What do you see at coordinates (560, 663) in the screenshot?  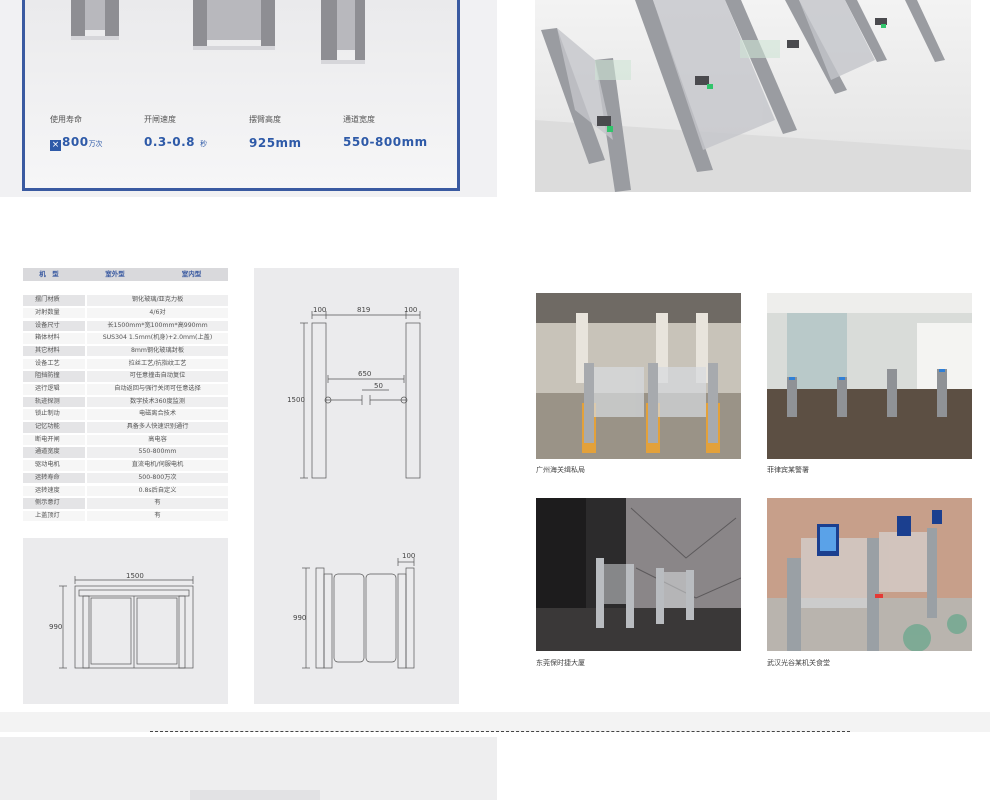 I see `case-caption-dongguan: 东莞保时捷大厦` at bounding box center [560, 663].